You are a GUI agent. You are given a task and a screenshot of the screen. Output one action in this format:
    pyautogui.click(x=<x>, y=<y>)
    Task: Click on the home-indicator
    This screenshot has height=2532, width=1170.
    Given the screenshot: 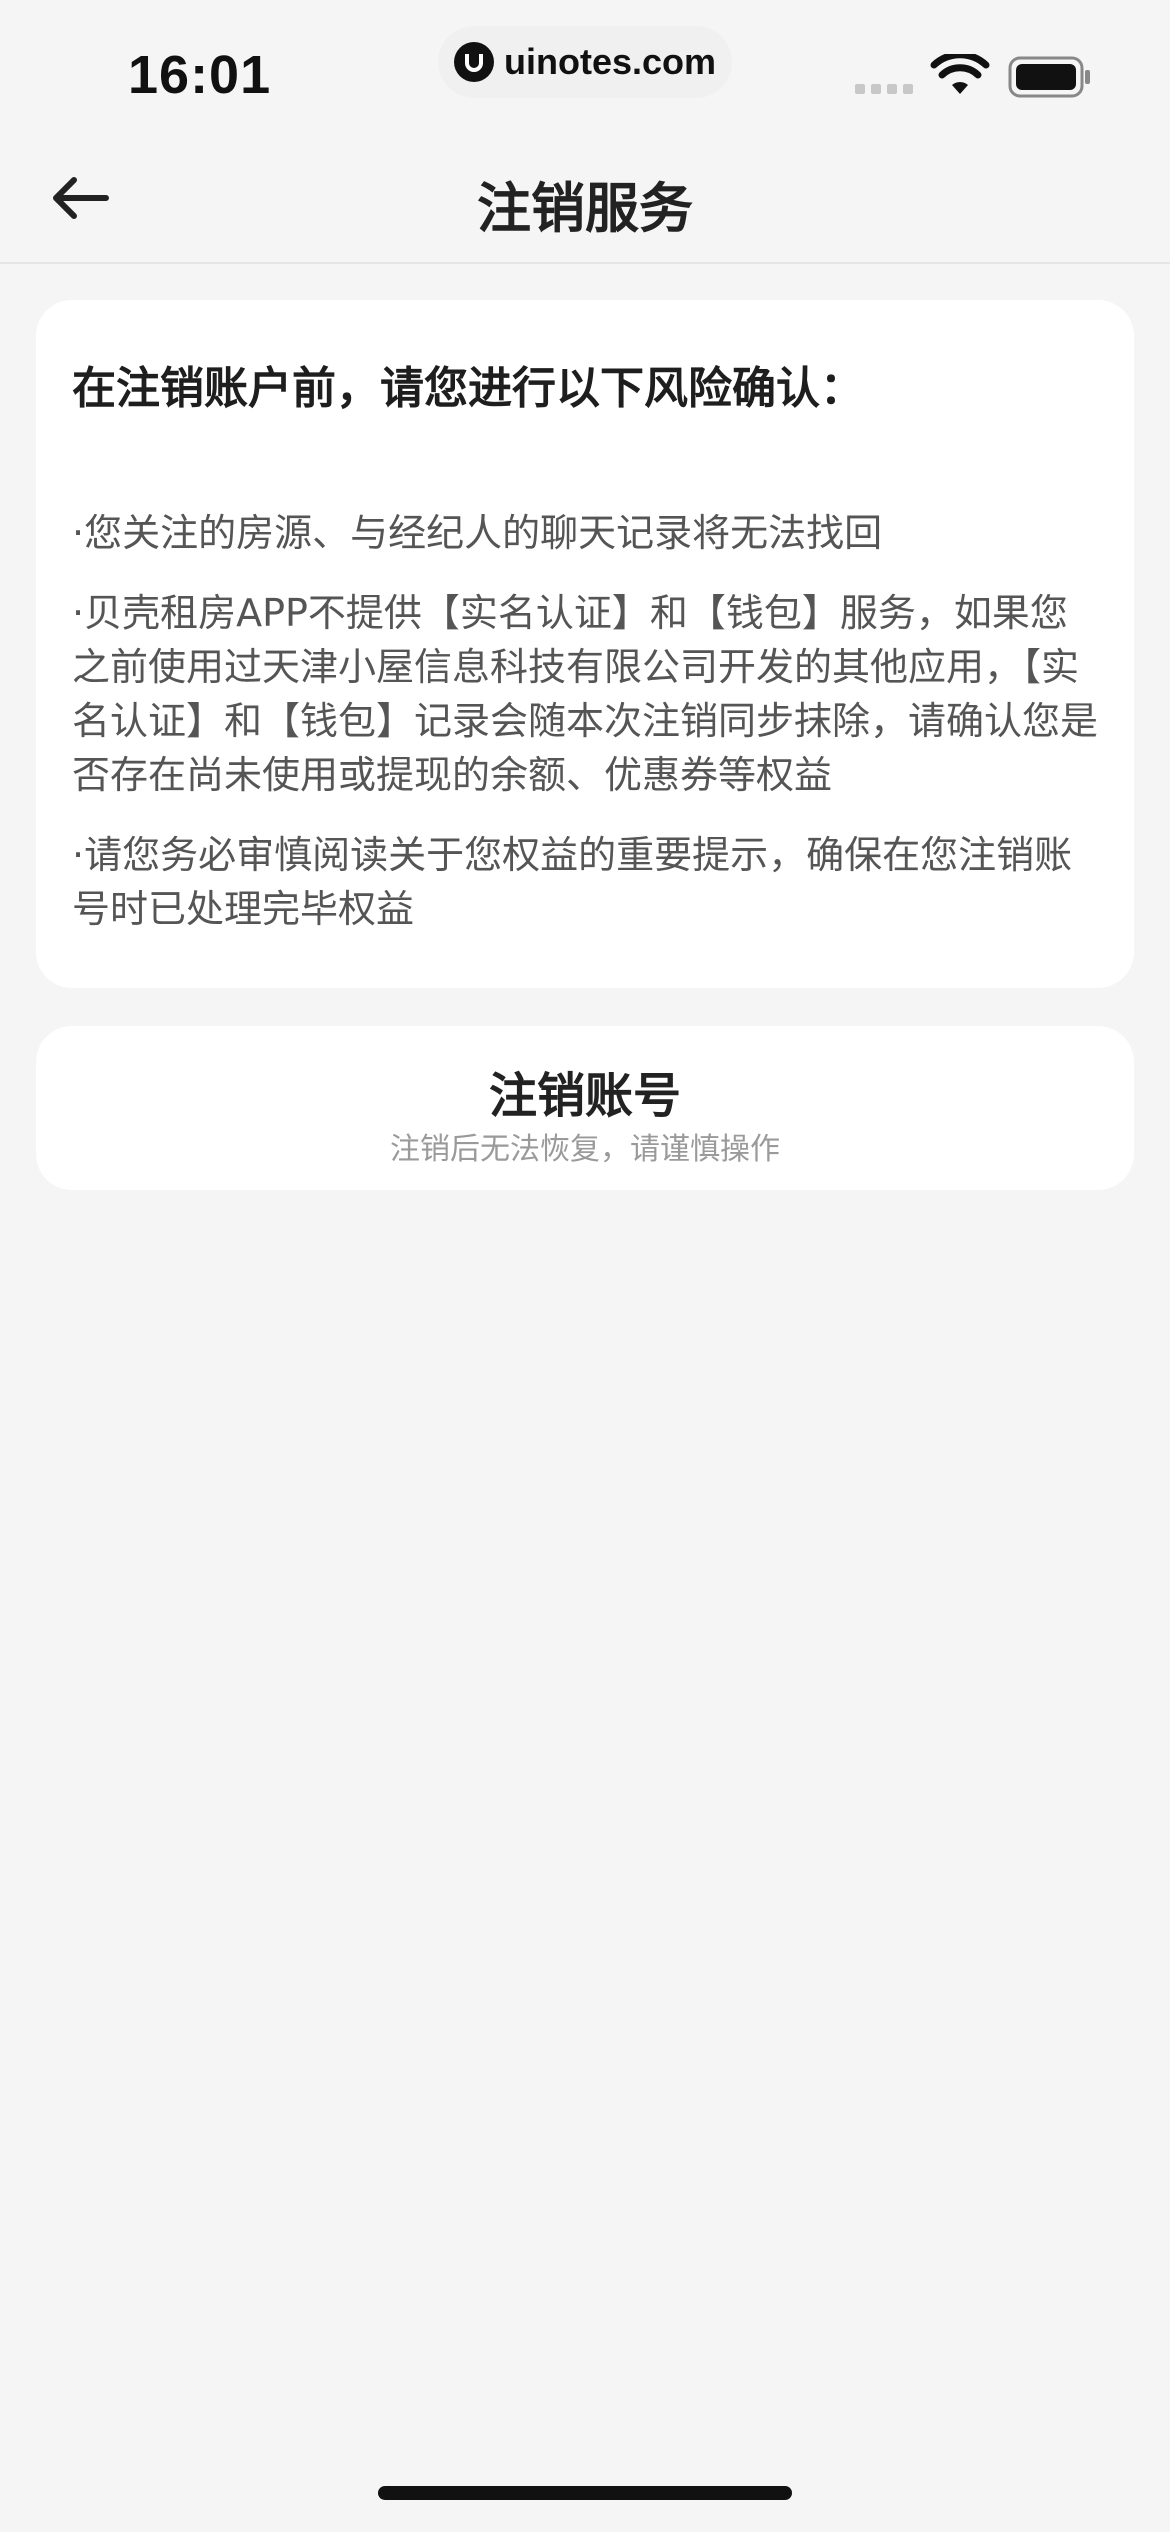 What is the action you would take?
    pyautogui.click(x=585, y=2493)
    